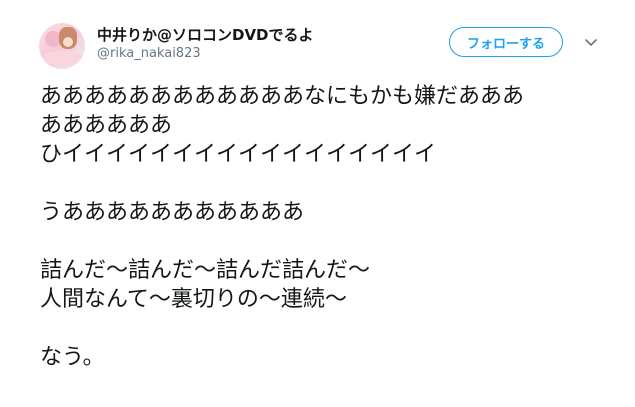 The width and height of the screenshot is (635, 407). What do you see at coordinates (72, 357) in the screenshot?
I see `tweet-line: なう。` at bounding box center [72, 357].